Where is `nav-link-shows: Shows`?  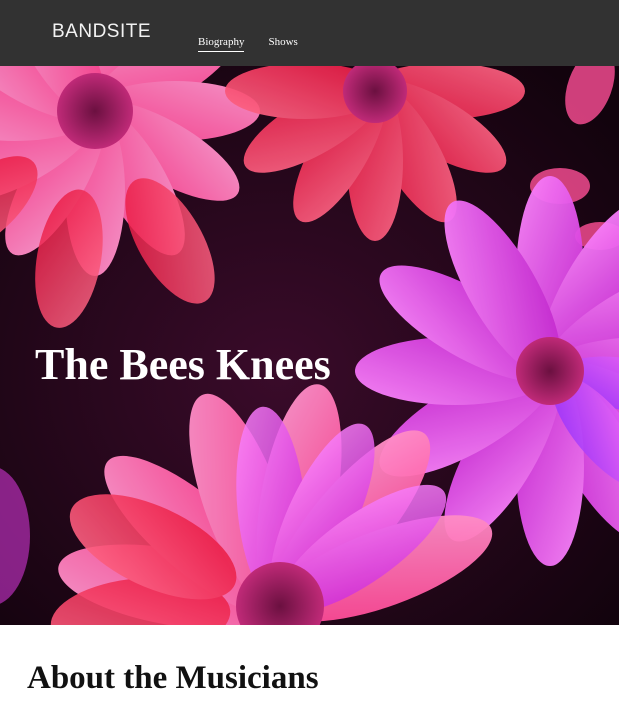 nav-link-shows: Shows is located at coordinates (282, 44).